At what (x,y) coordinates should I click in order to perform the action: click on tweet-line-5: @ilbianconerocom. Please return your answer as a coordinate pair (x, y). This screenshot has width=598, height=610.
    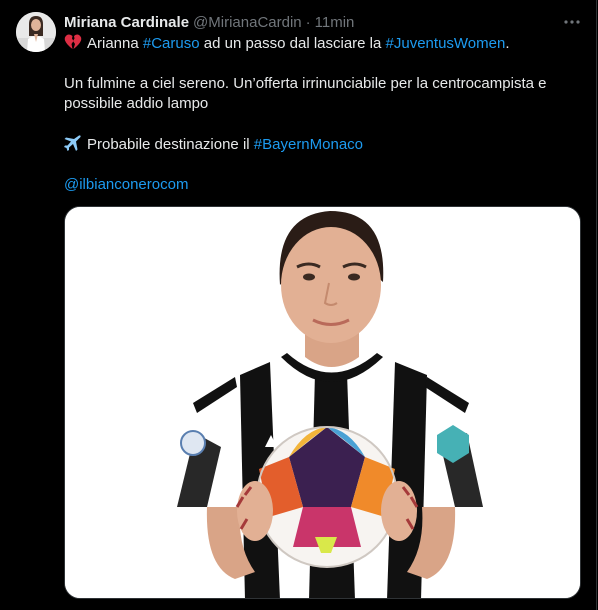
    Looking at the image, I should click on (324, 185).